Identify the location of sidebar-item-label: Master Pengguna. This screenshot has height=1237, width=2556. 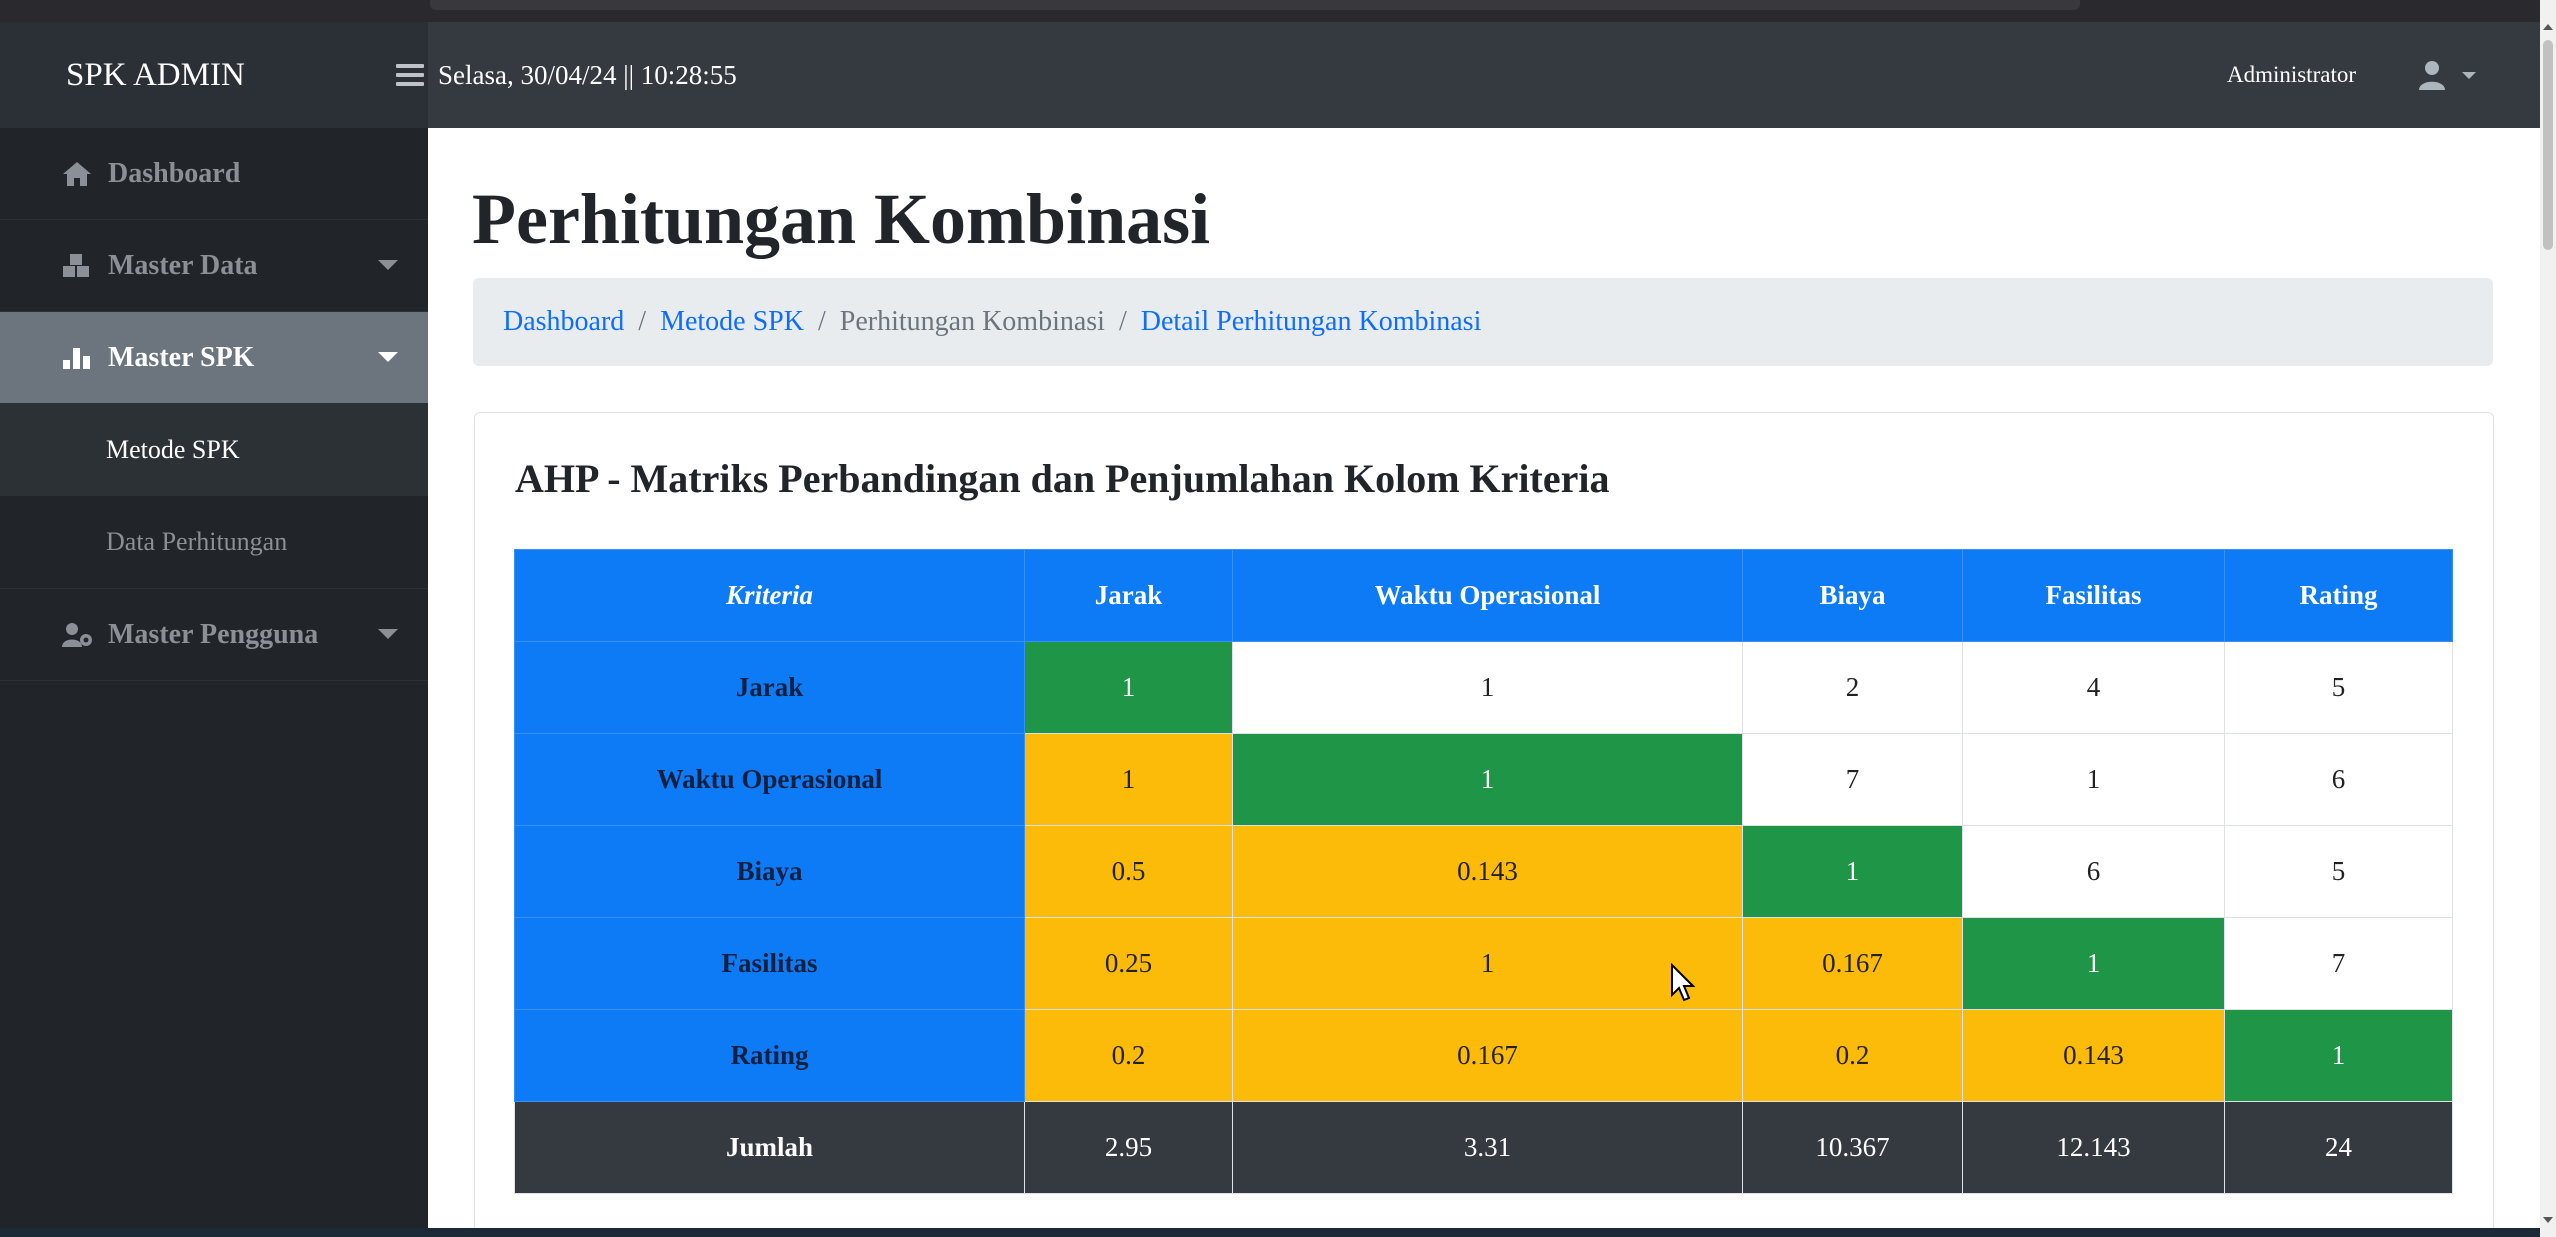
(213, 634).